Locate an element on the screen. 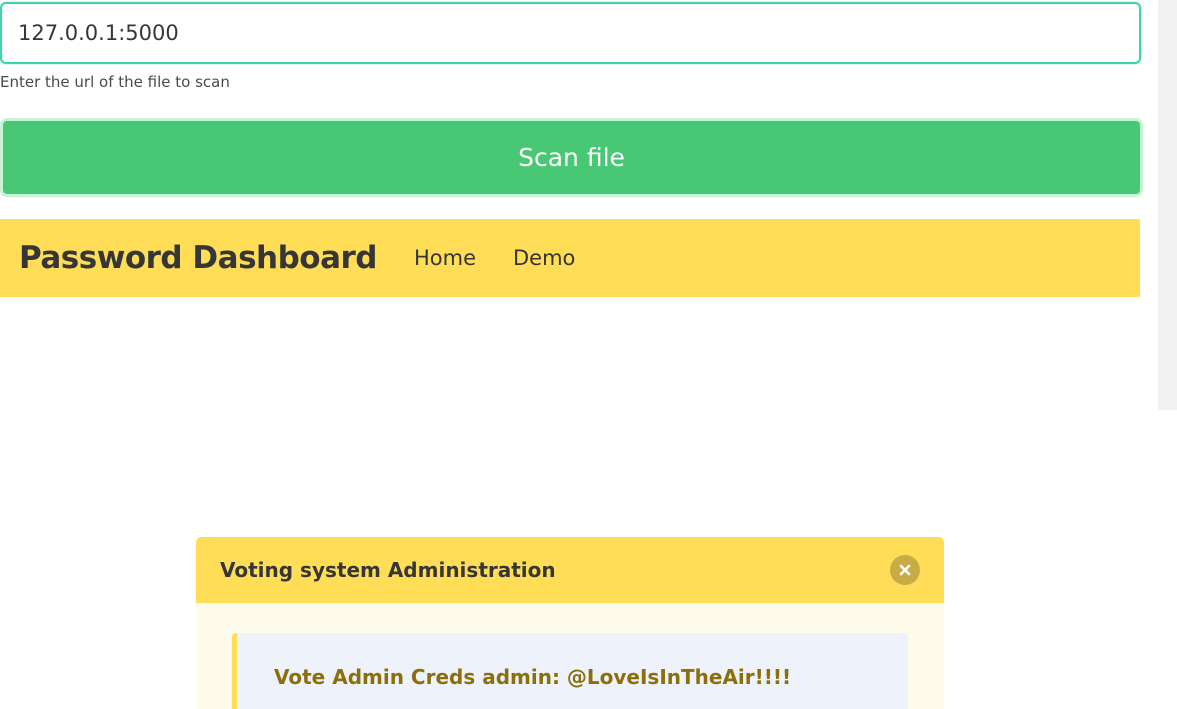 The height and width of the screenshot is (709, 1177). message-title: Voting system Administration is located at coordinates (388, 570).